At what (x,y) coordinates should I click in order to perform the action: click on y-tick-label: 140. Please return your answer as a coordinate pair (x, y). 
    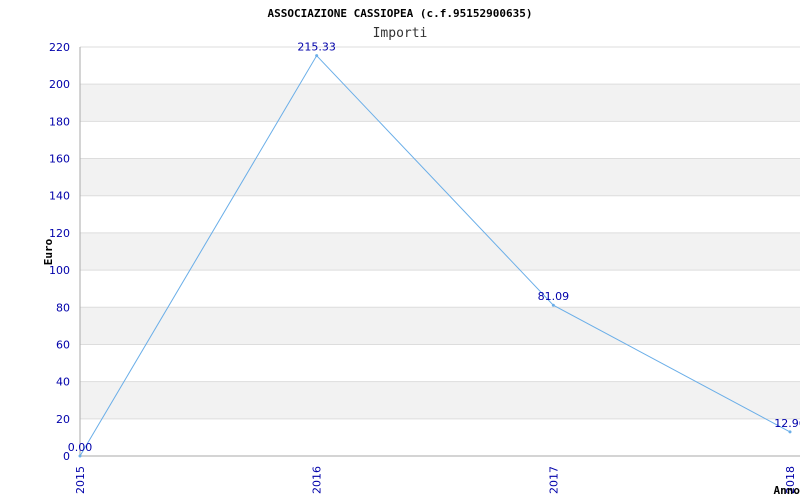
    Looking at the image, I should click on (59, 196).